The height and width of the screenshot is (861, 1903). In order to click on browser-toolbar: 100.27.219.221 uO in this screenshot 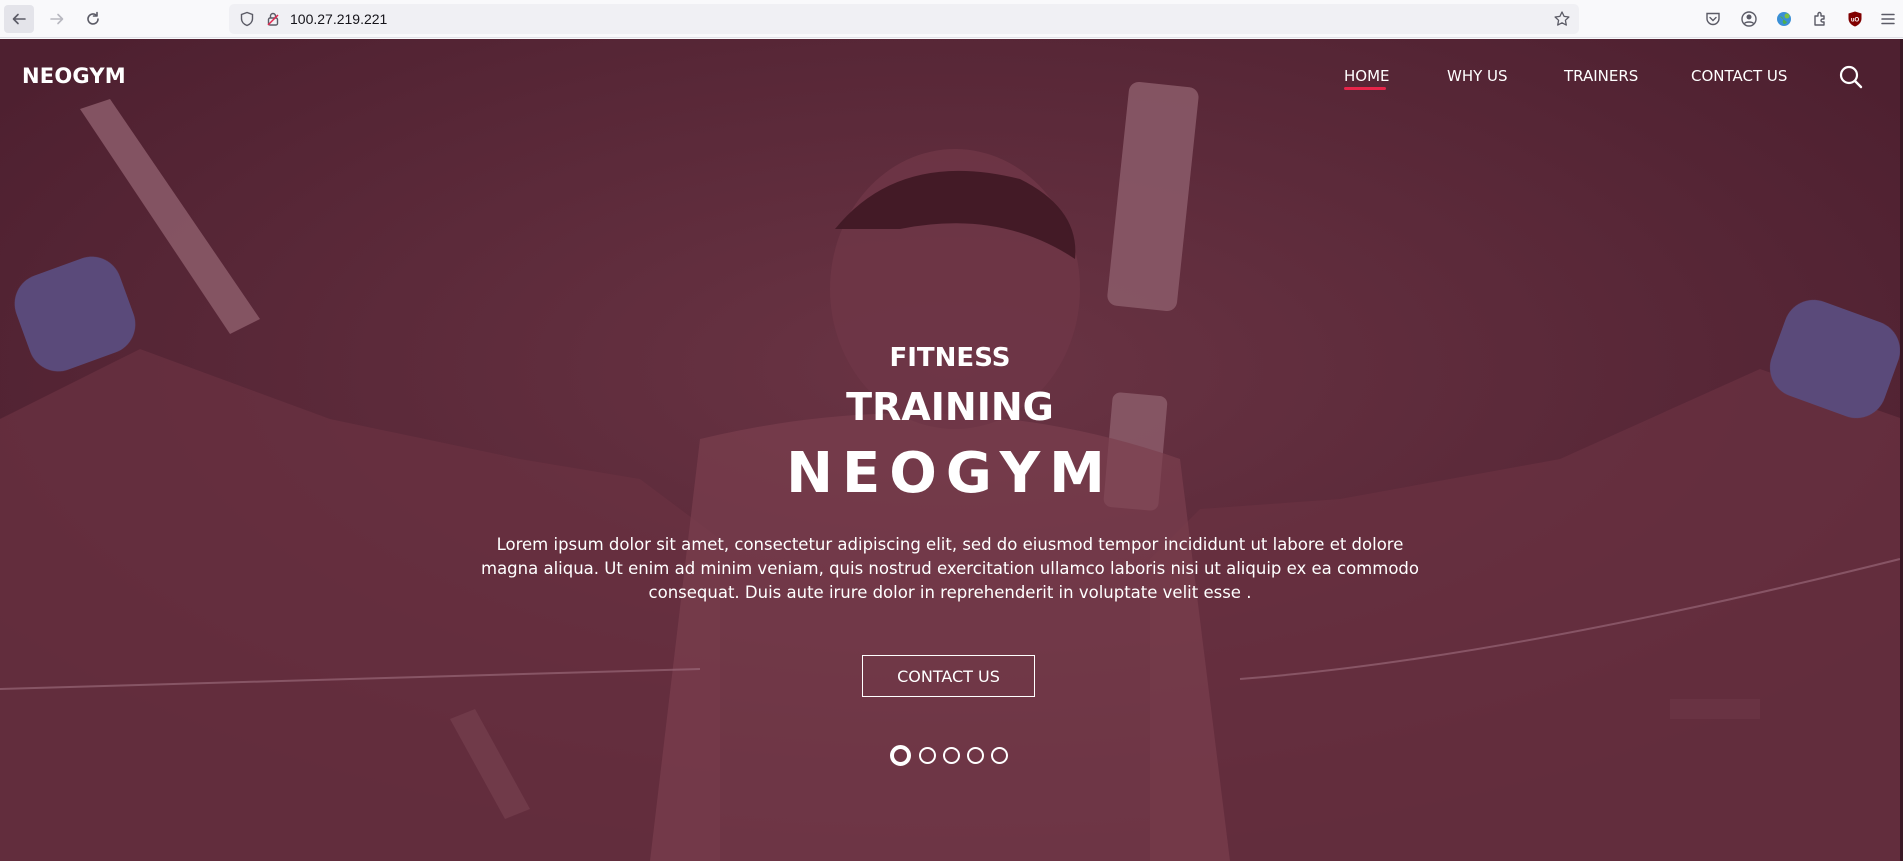, I will do `click(951, 19)`.